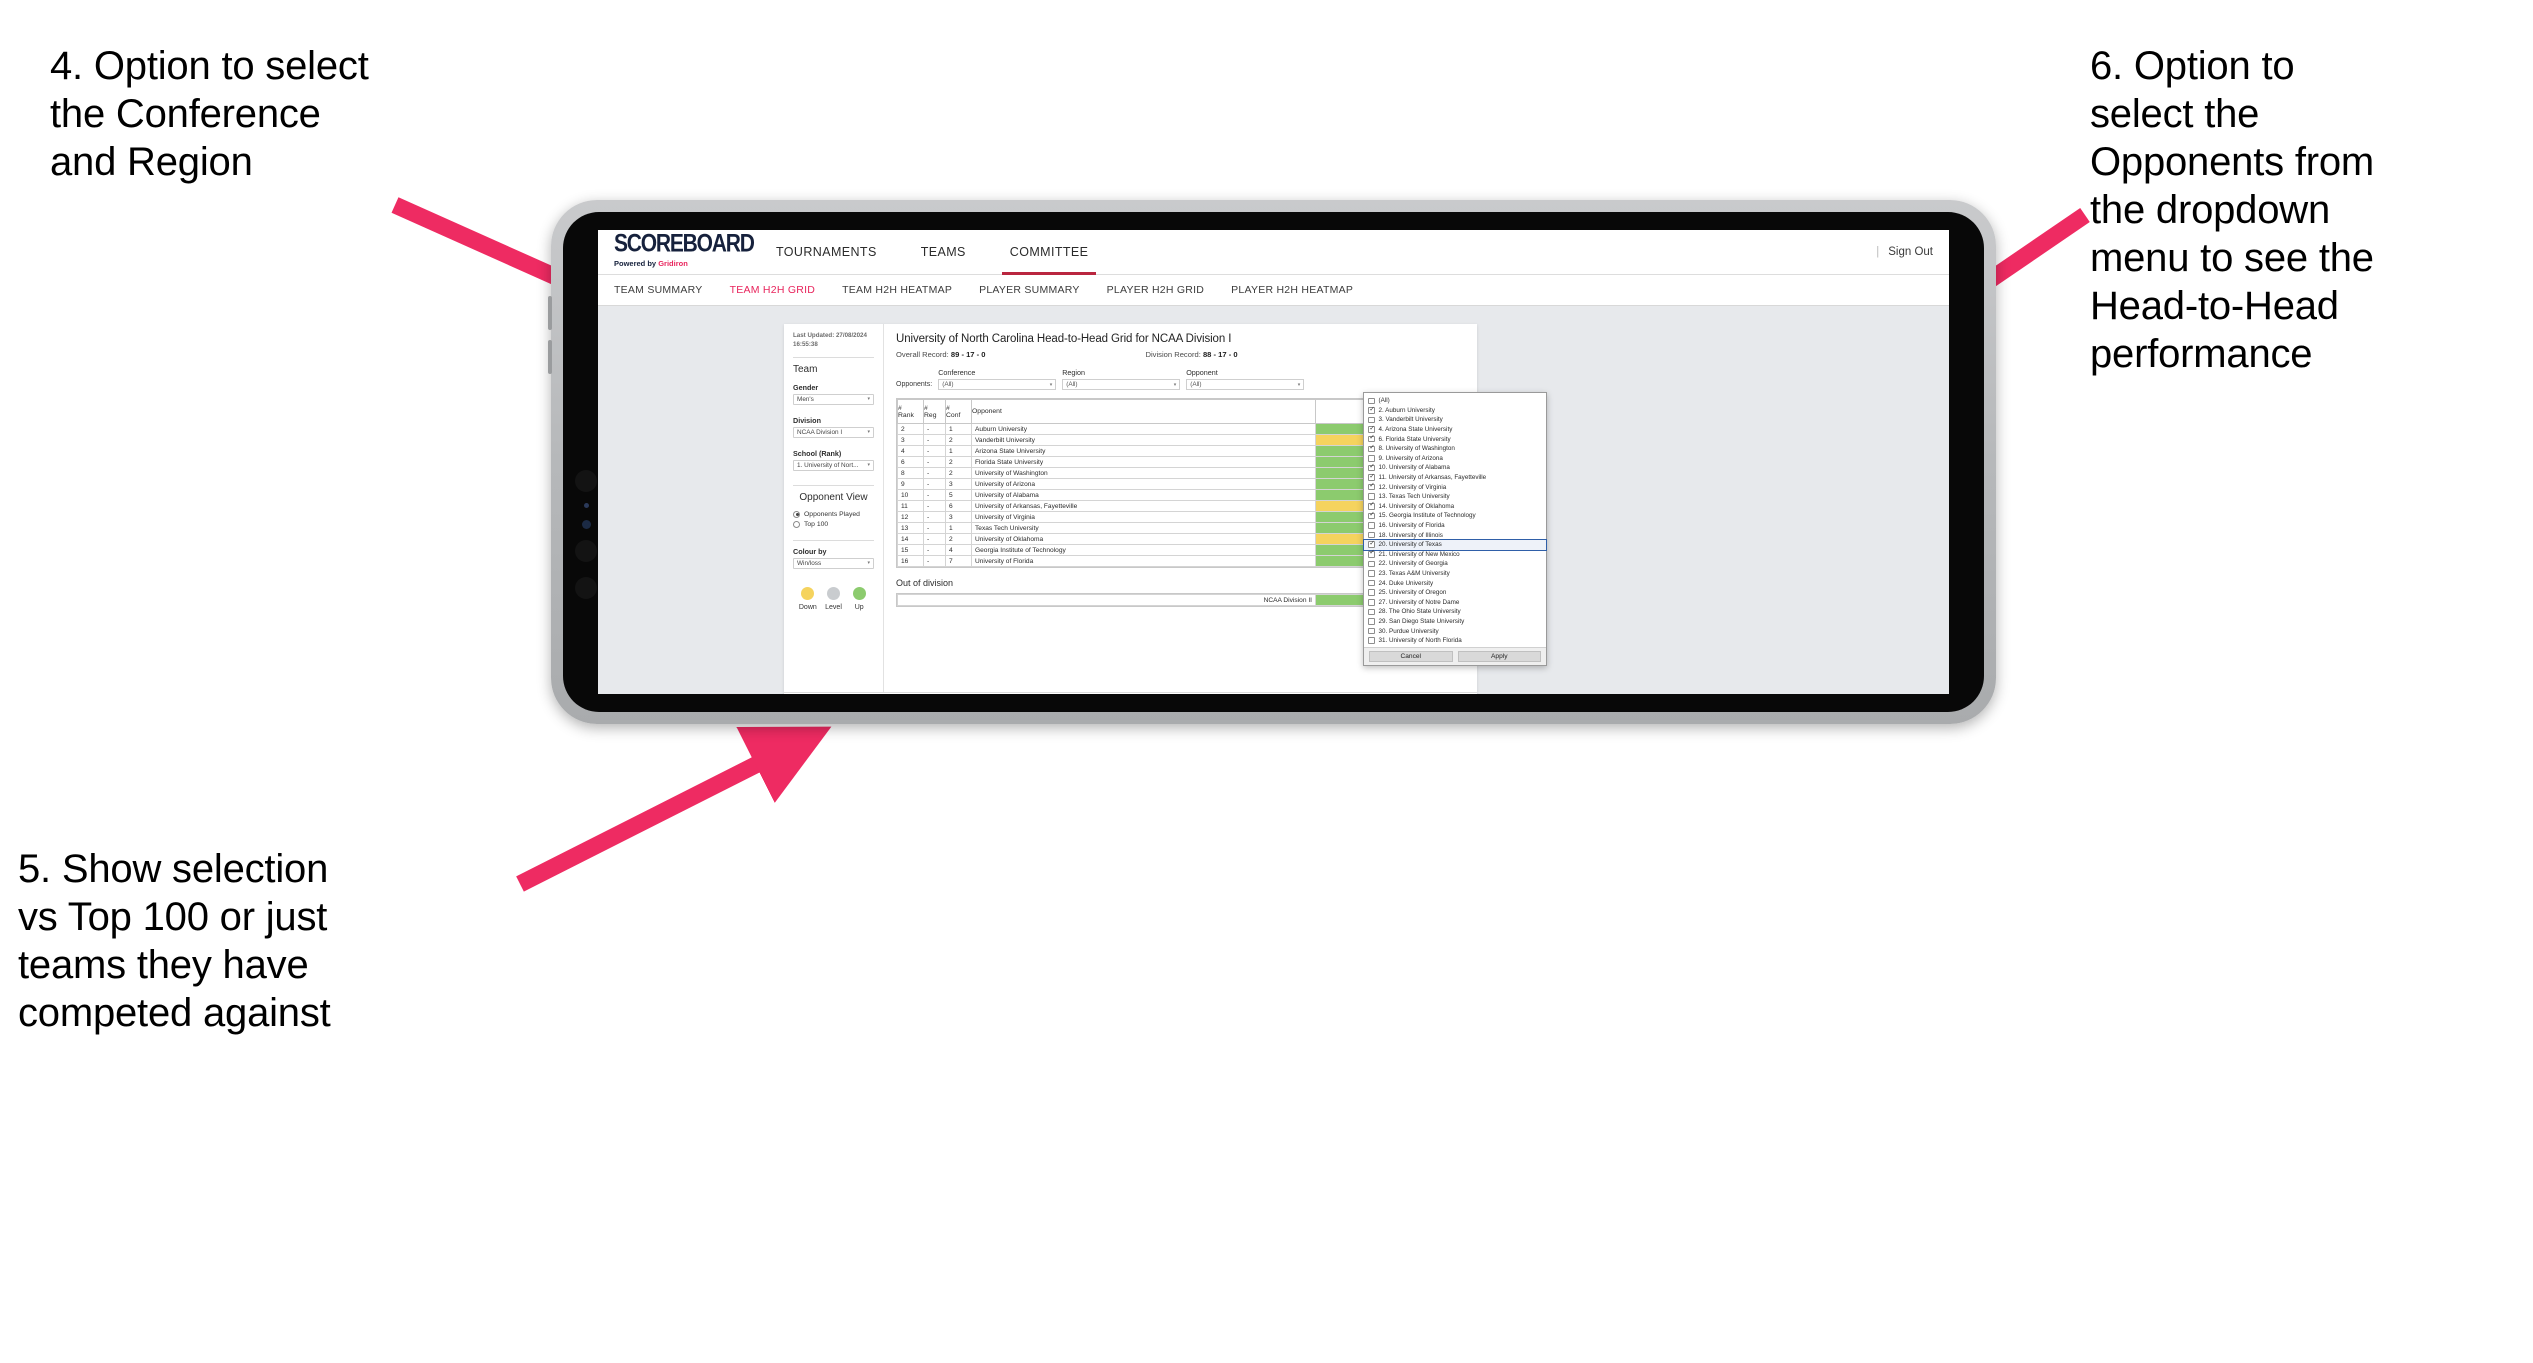 This screenshot has height=1363, width=2533. What do you see at coordinates (1455, 468) in the screenshot?
I see `dropdown-item: 10. University of Alabama` at bounding box center [1455, 468].